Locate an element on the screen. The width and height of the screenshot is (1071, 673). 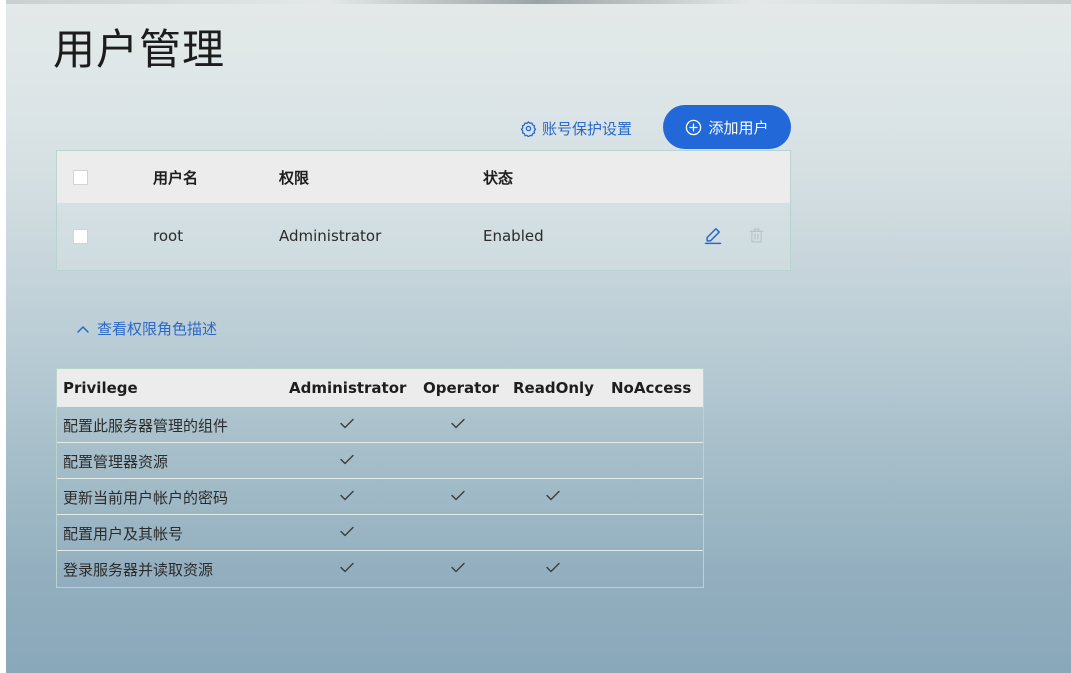
table-row: 登录服务器并读取资源 is located at coordinates (380, 568).